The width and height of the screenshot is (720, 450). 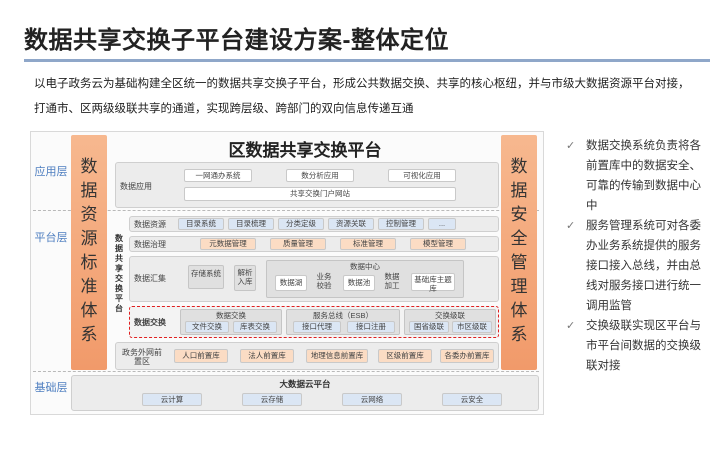 What do you see at coordinates (207, 327) in the screenshot?
I see `file-exchange: 文件交换` at bounding box center [207, 327].